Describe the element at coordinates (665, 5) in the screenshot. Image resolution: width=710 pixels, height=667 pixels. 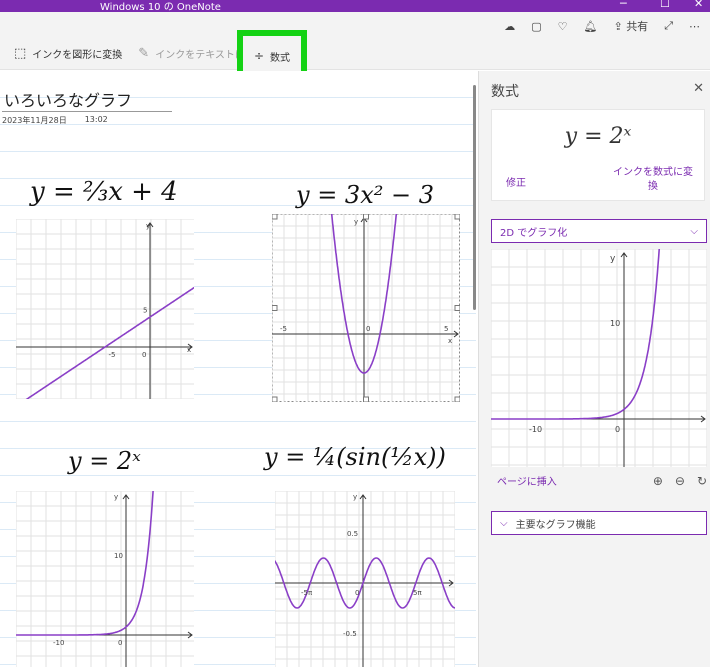
I see `maximize-icon: ☐` at that location.